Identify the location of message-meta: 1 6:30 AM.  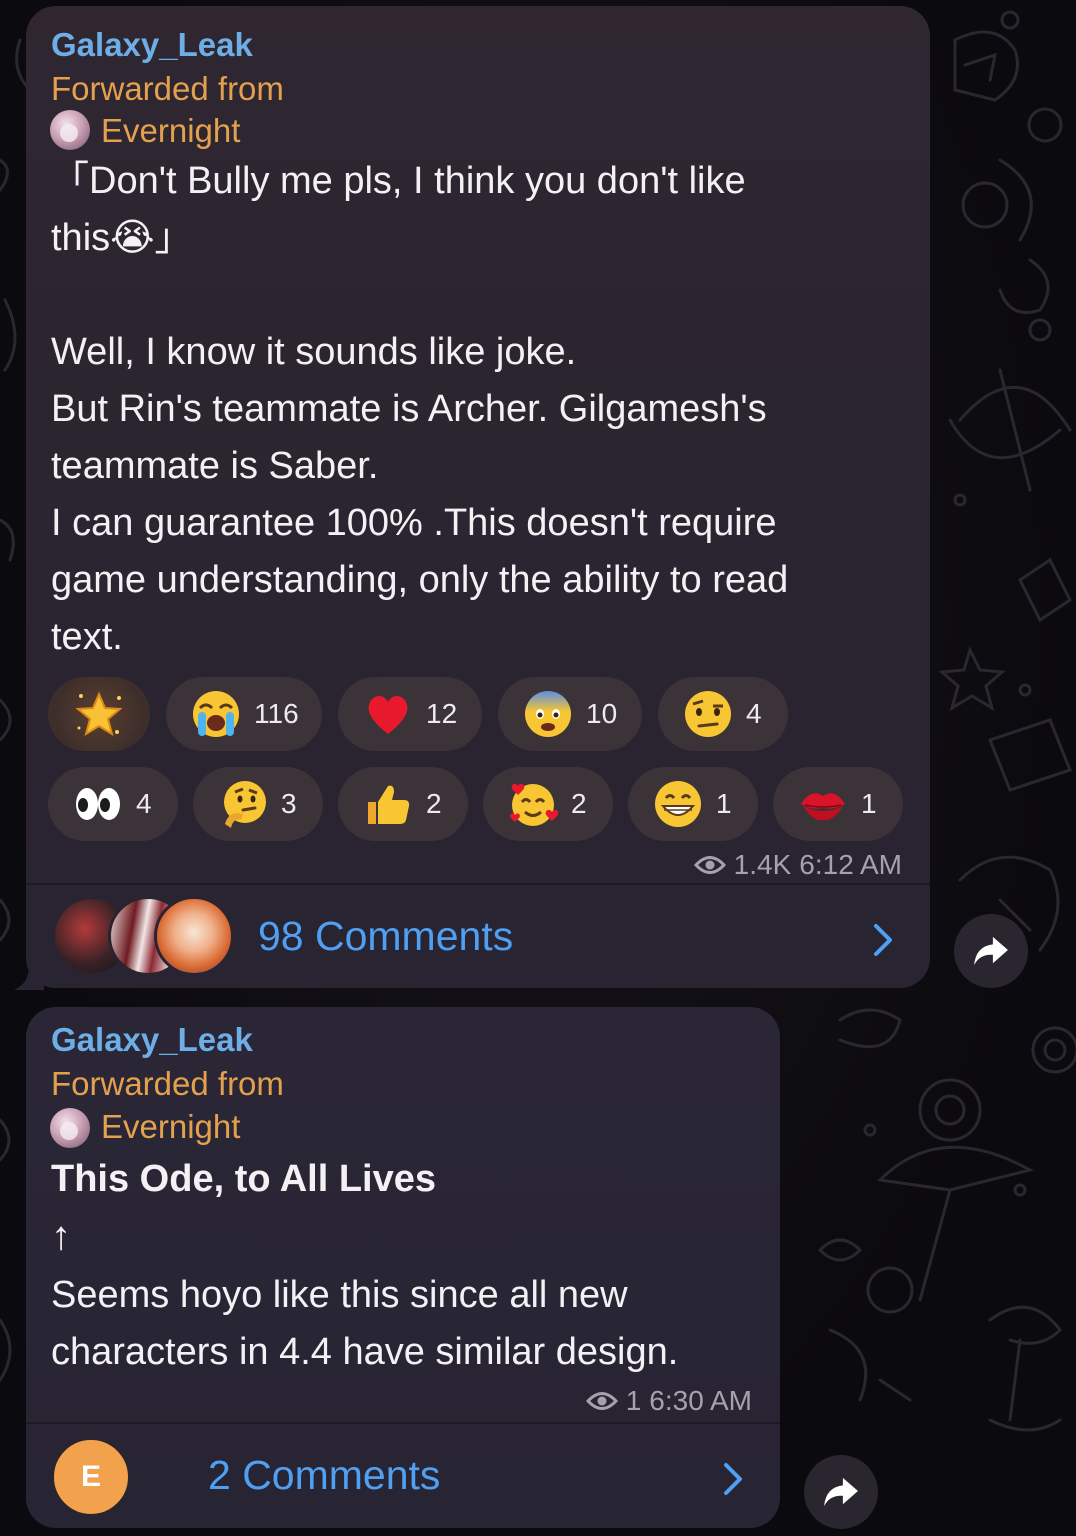
(668, 1401).